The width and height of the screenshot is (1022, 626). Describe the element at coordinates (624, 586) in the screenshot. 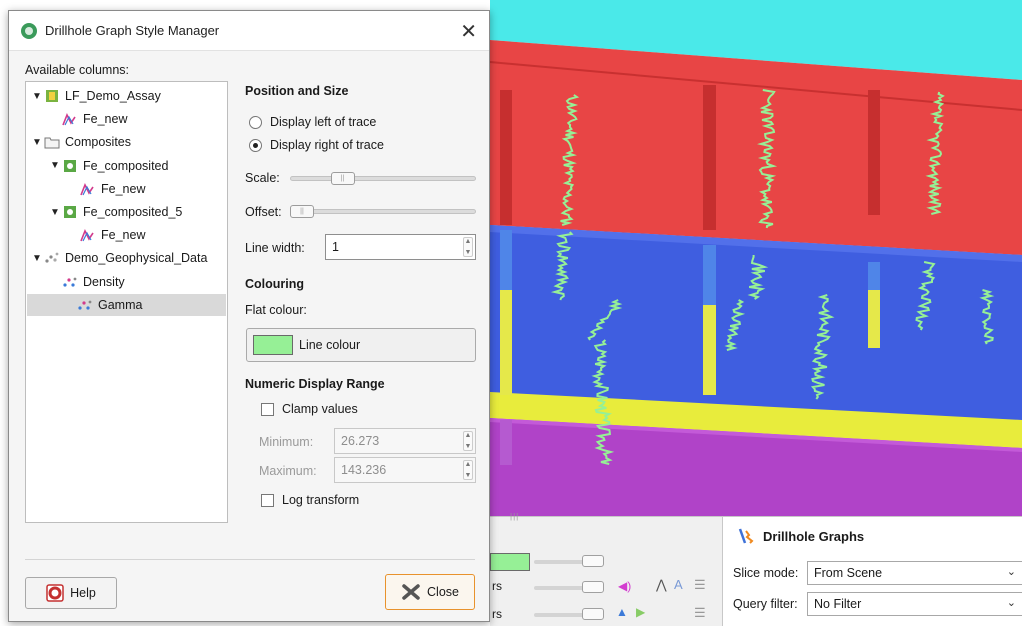

I see `speaker-icon: ◀)` at that location.